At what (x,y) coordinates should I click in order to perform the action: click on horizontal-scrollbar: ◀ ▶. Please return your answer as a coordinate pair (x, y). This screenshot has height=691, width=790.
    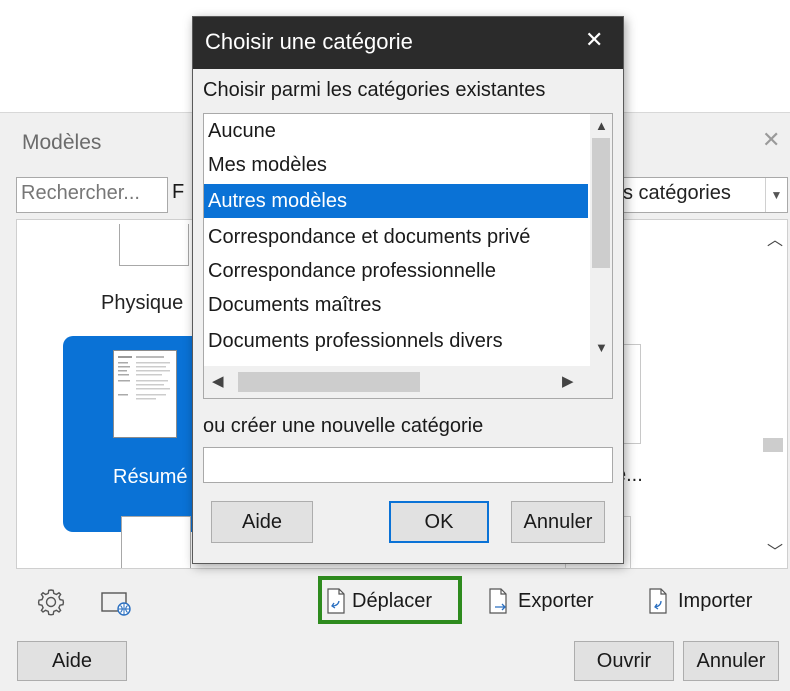
    Looking at the image, I should click on (397, 382).